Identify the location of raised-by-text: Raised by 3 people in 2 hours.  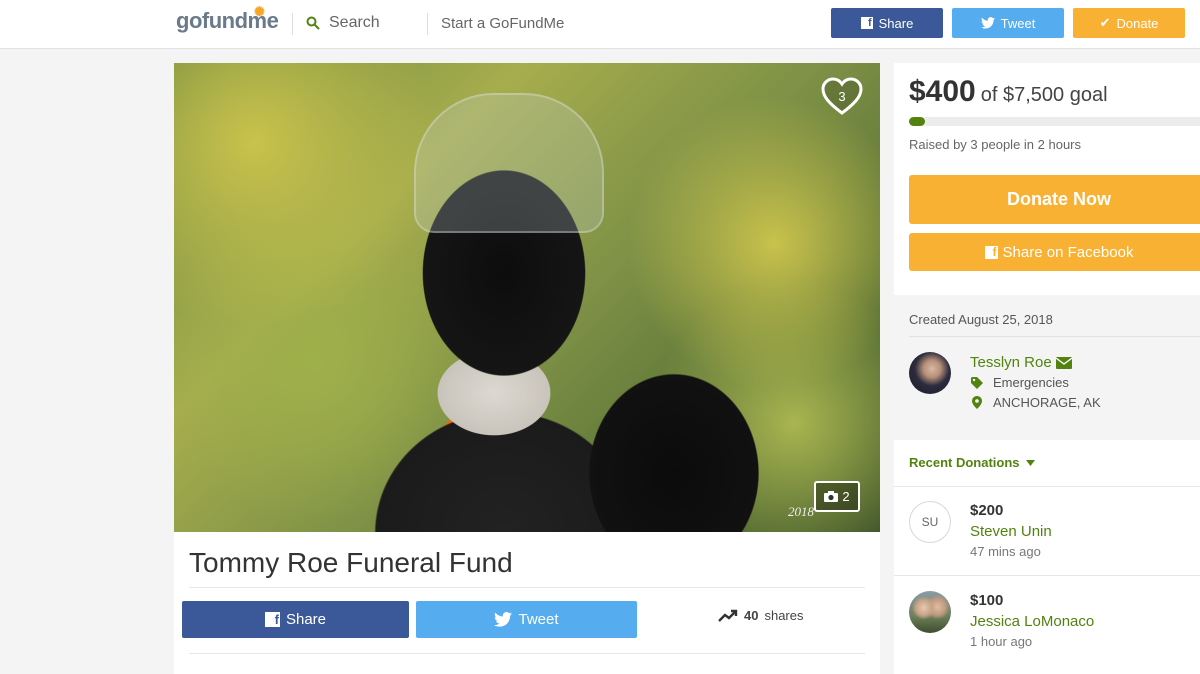
(995, 144).